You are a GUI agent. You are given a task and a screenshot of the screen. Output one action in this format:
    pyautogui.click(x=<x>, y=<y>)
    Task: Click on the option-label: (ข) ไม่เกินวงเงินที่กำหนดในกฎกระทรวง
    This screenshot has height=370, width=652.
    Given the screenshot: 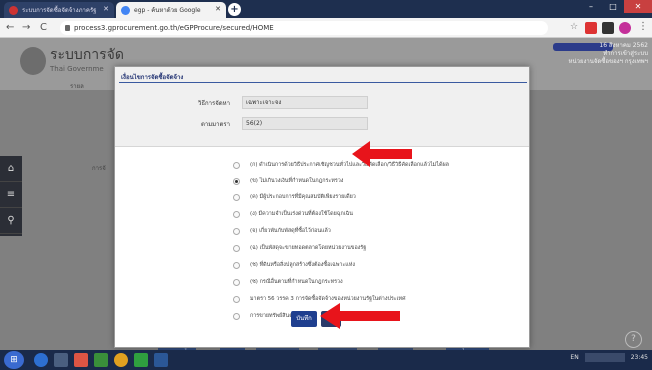 What is the action you would take?
    pyautogui.click(x=297, y=181)
    